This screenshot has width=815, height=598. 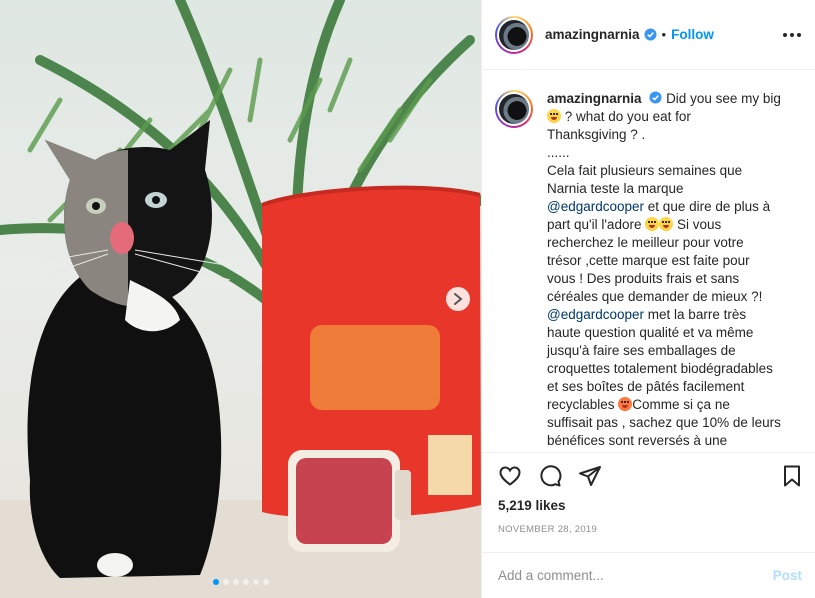 What do you see at coordinates (510, 476) in the screenshot?
I see `heart-icon` at bounding box center [510, 476].